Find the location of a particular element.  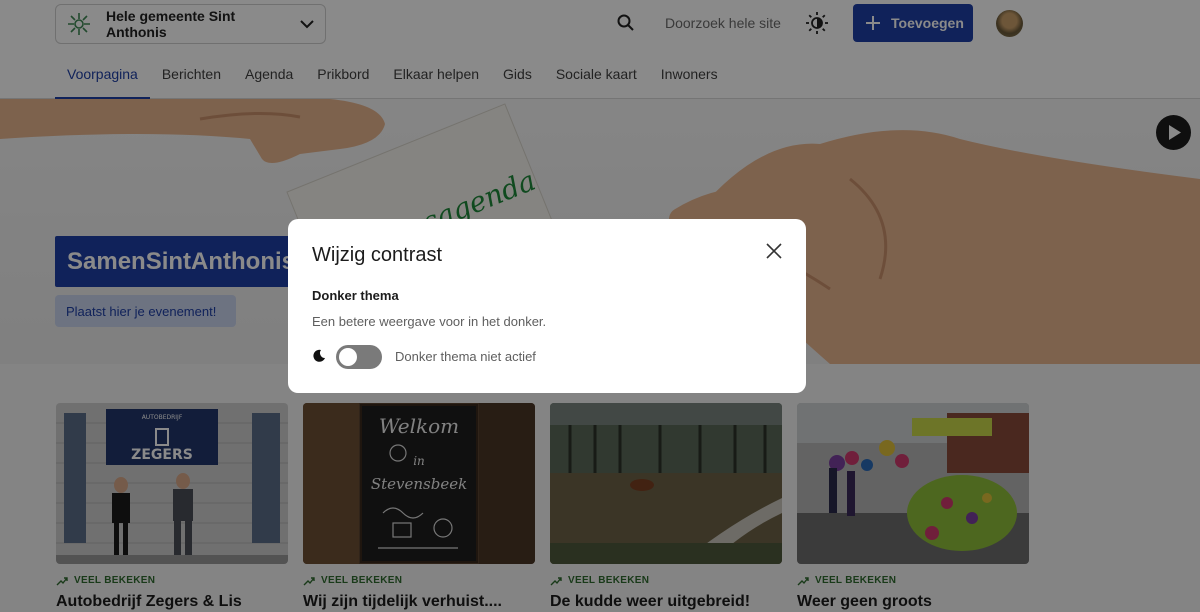

moon-icon is located at coordinates (319, 355).